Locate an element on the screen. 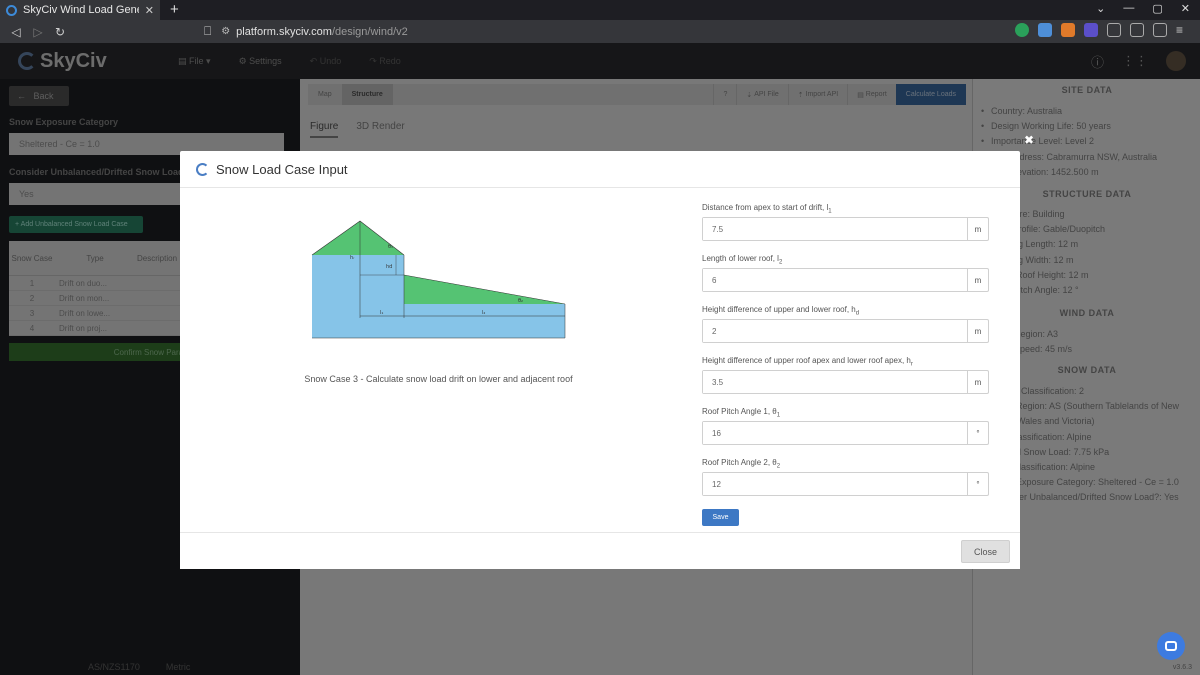 The image size is (1200, 675). skyciv-logo-icon is located at coordinates (202, 169).